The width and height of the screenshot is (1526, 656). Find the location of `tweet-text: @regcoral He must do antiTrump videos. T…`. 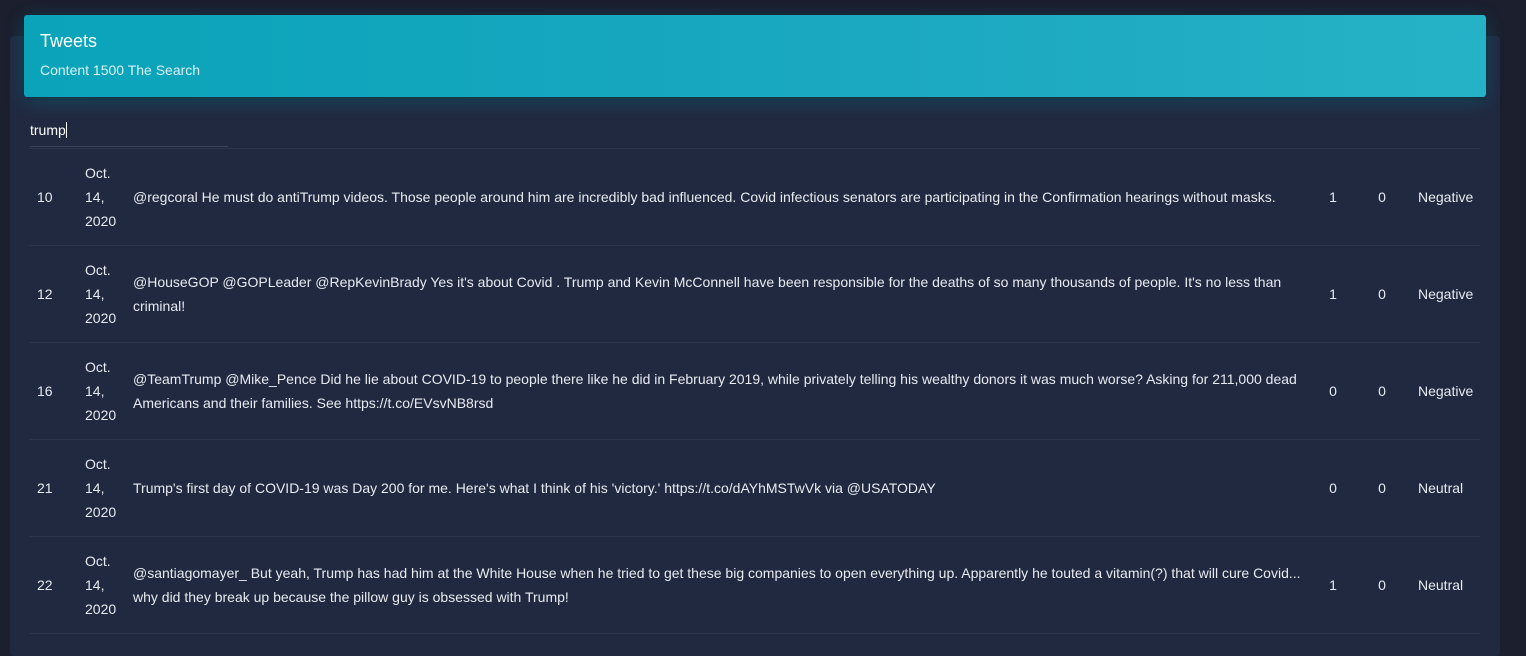

tweet-text: @regcoral He must do antiTrump videos. T… is located at coordinates (704, 197).